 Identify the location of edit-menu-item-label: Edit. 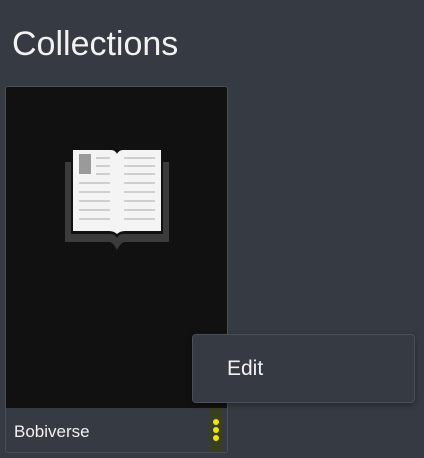
(245, 368).